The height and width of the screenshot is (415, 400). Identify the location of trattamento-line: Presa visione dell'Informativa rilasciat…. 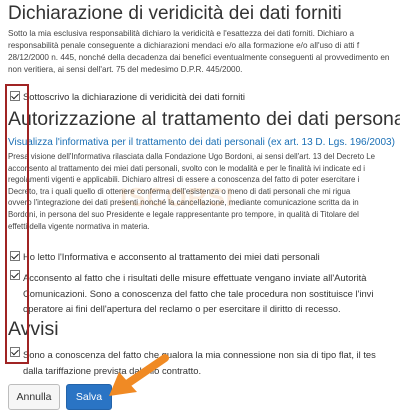
(192, 156).